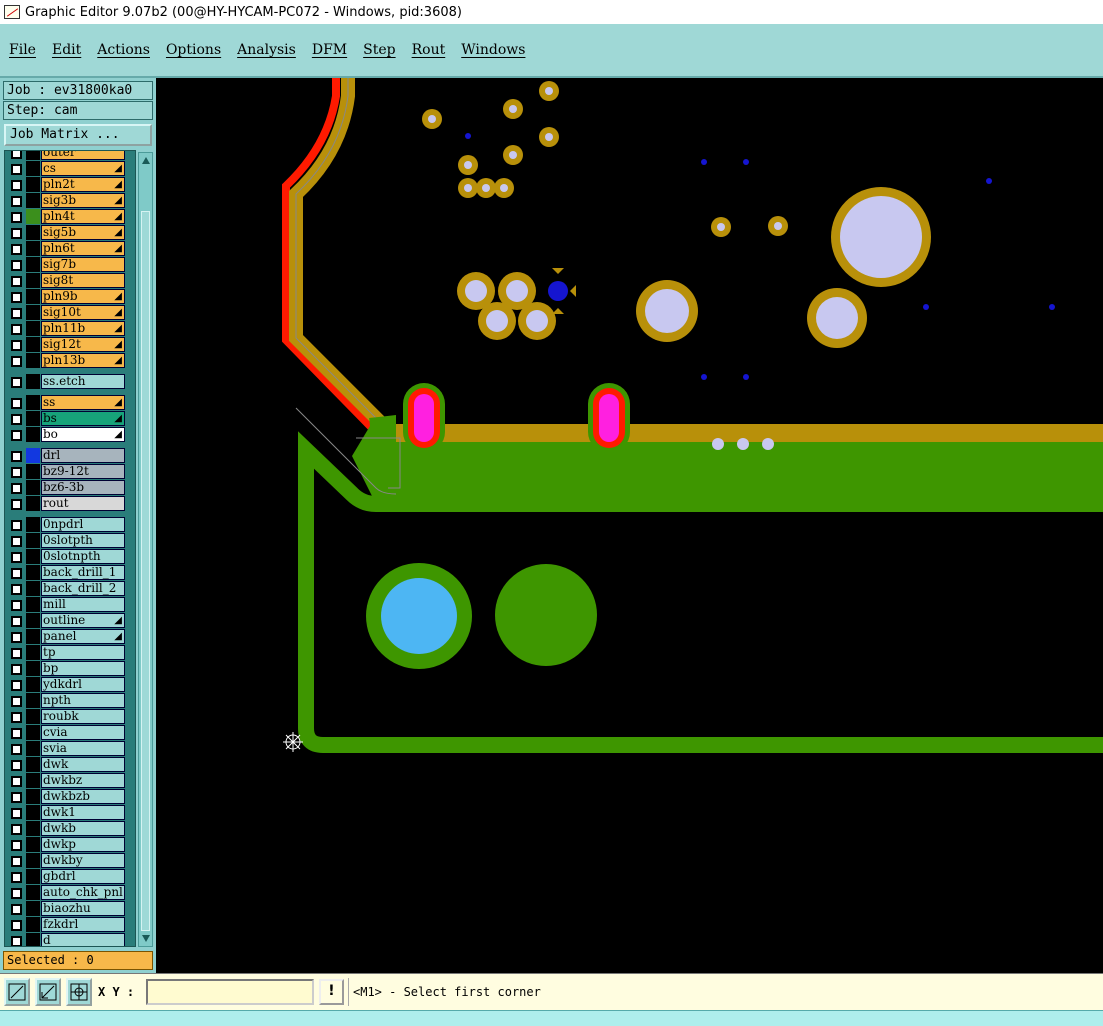  Describe the element at coordinates (429, 50) in the screenshot. I see `menu-rout: Rout` at that location.